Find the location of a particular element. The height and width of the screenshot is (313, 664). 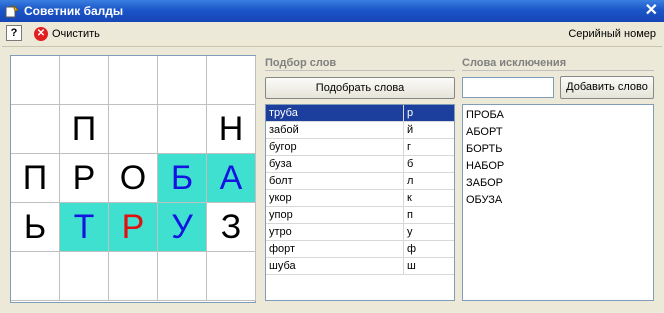

grid-cell: О is located at coordinates (133, 178).